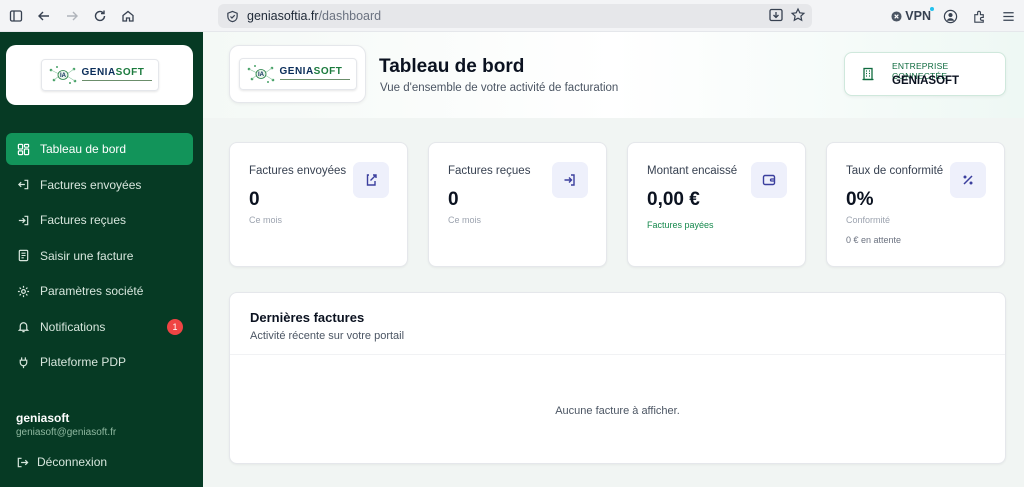 Image resolution: width=1024 pixels, height=487 pixels. Describe the element at coordinates (327, 336) in the screenshot. I see `recent-invoices-subtitle: Activité récente sur votre portail` at that location.